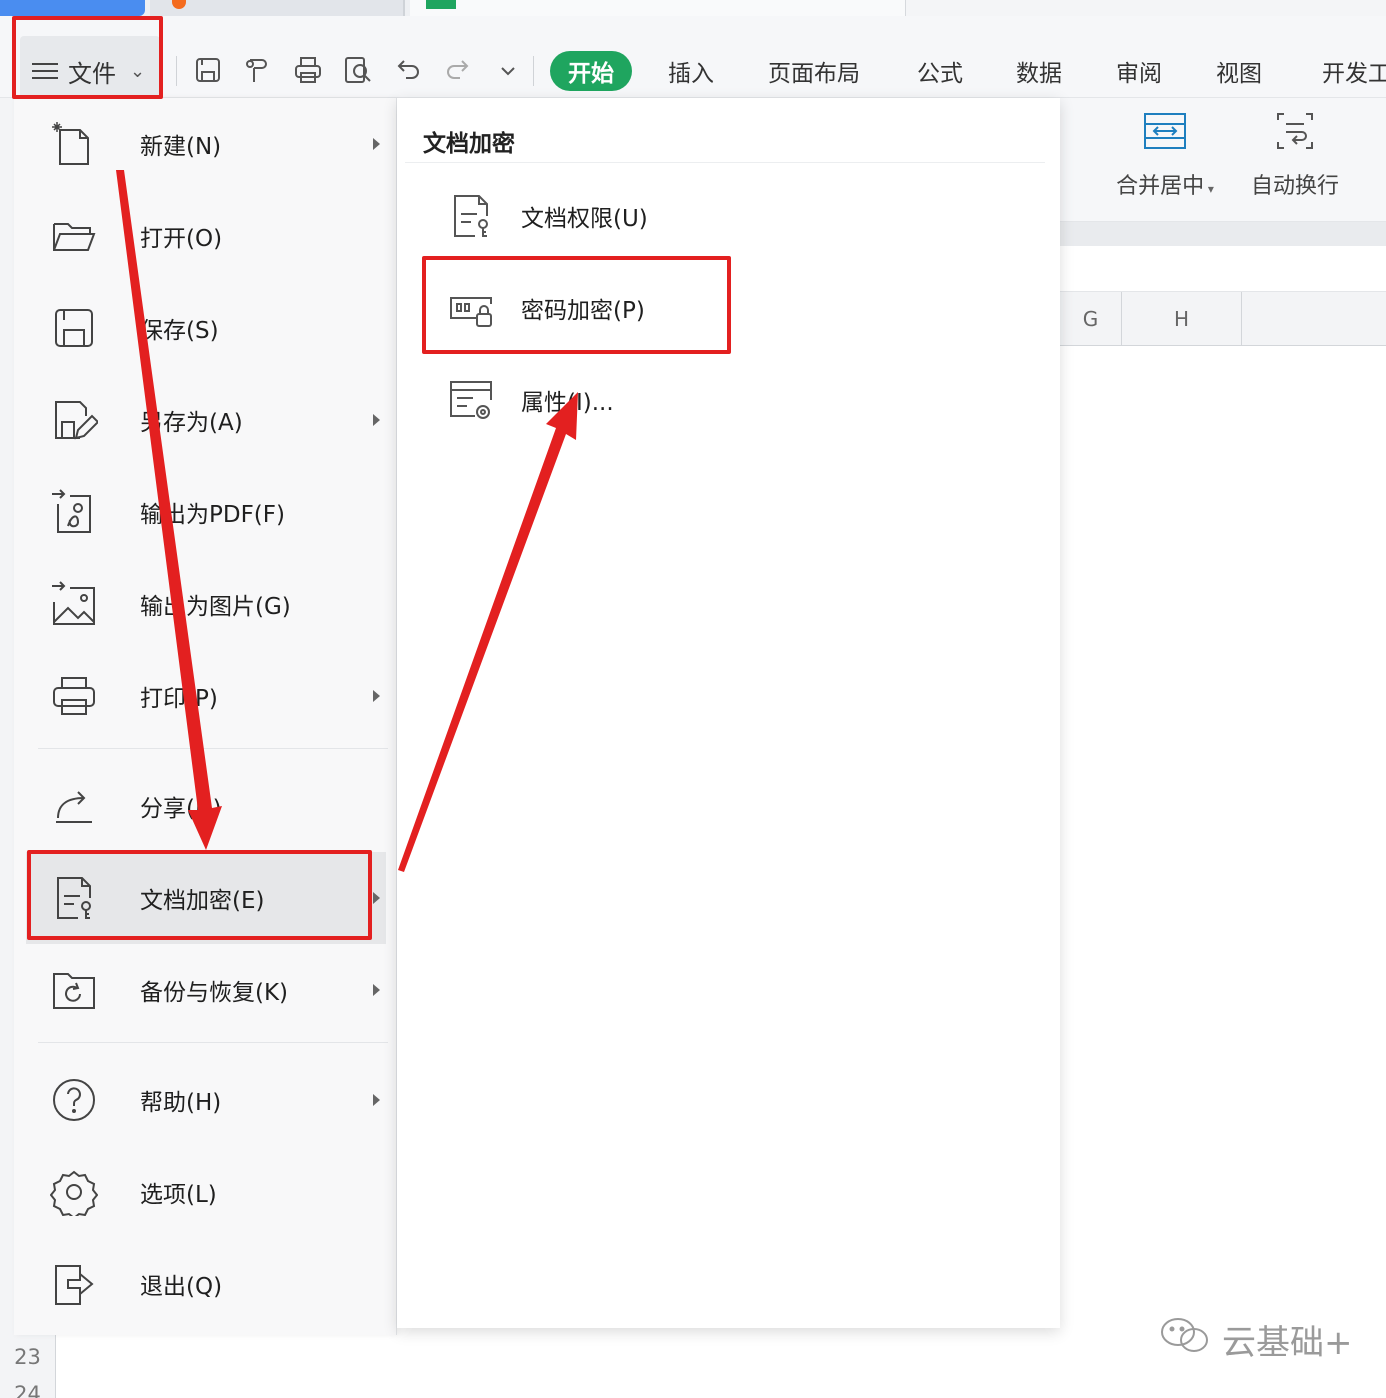  I want to click on auto-wrap-button: 自动换行, so click(1295, 154).